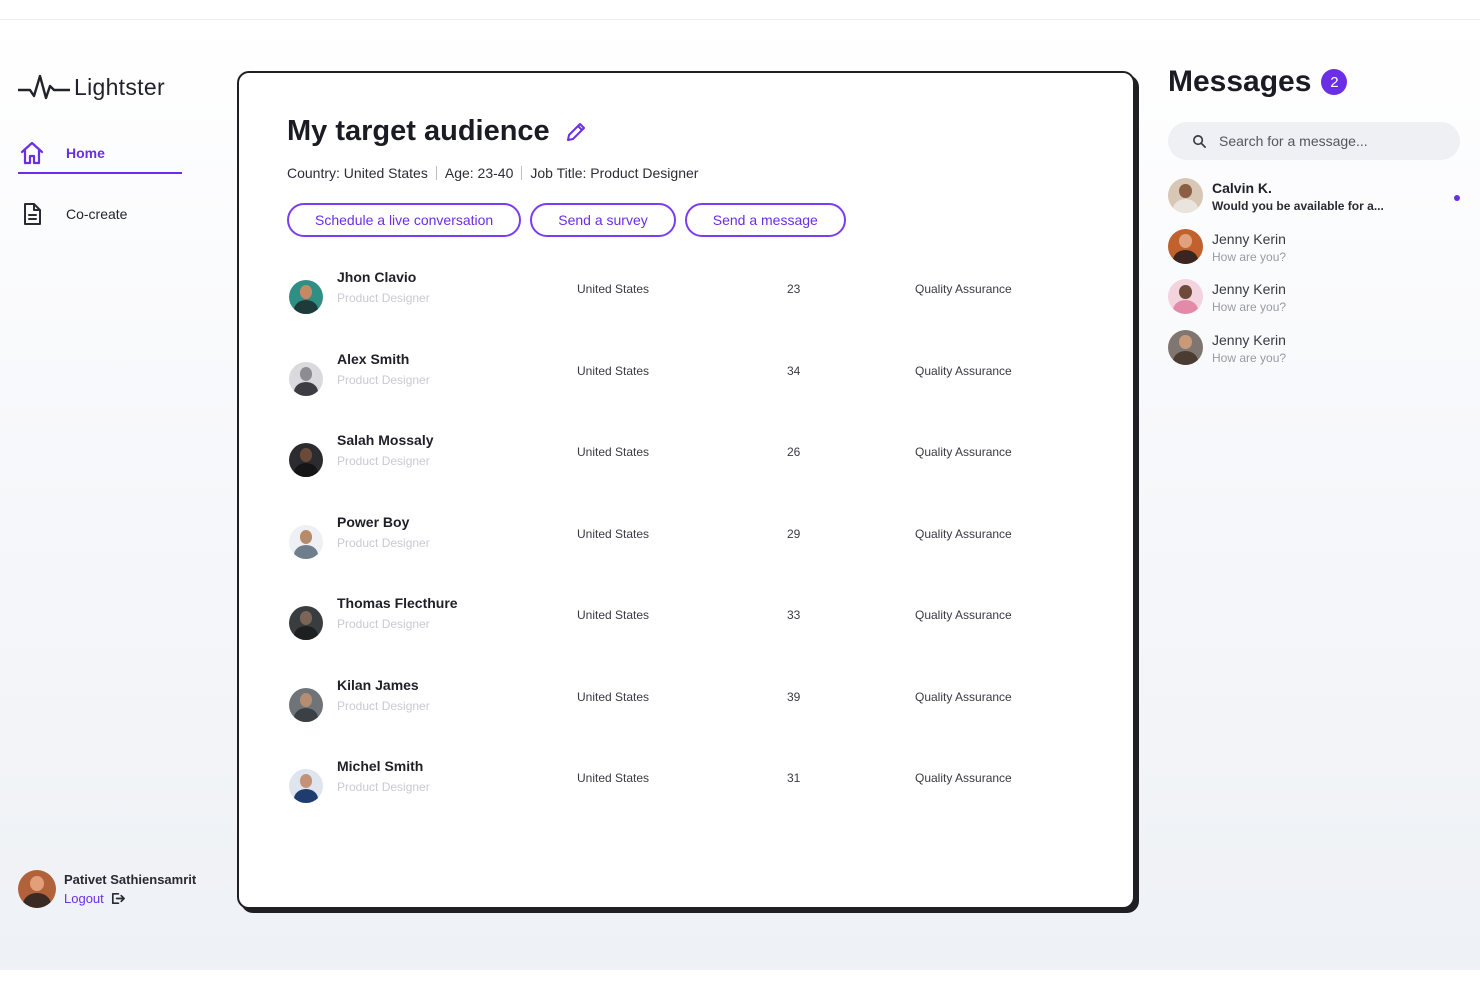 The height and width of the screenshot is (987, 1480). I want to click on filter-age: Age: 23-40, so click(479, 173).